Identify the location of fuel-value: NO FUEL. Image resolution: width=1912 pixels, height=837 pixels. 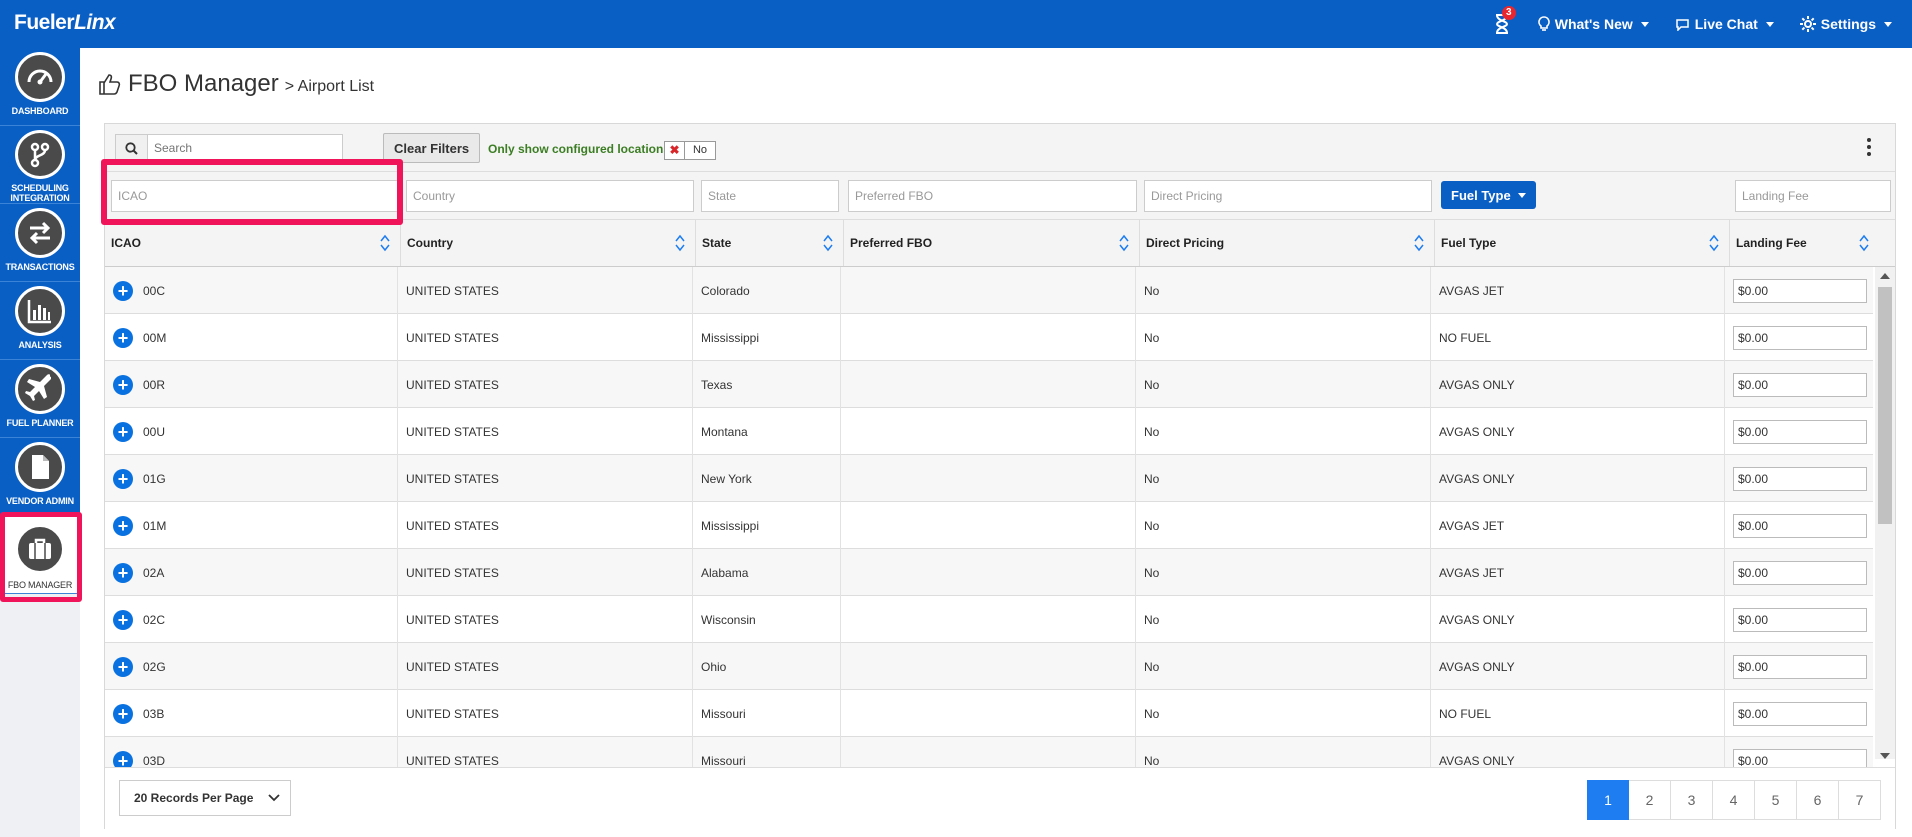
(1465, 337).